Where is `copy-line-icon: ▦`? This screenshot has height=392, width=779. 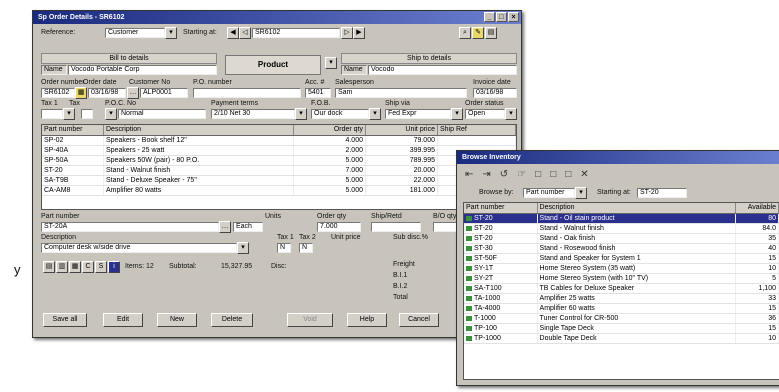
copy-line-icon: ▦ is located at coordinates (75, 267).